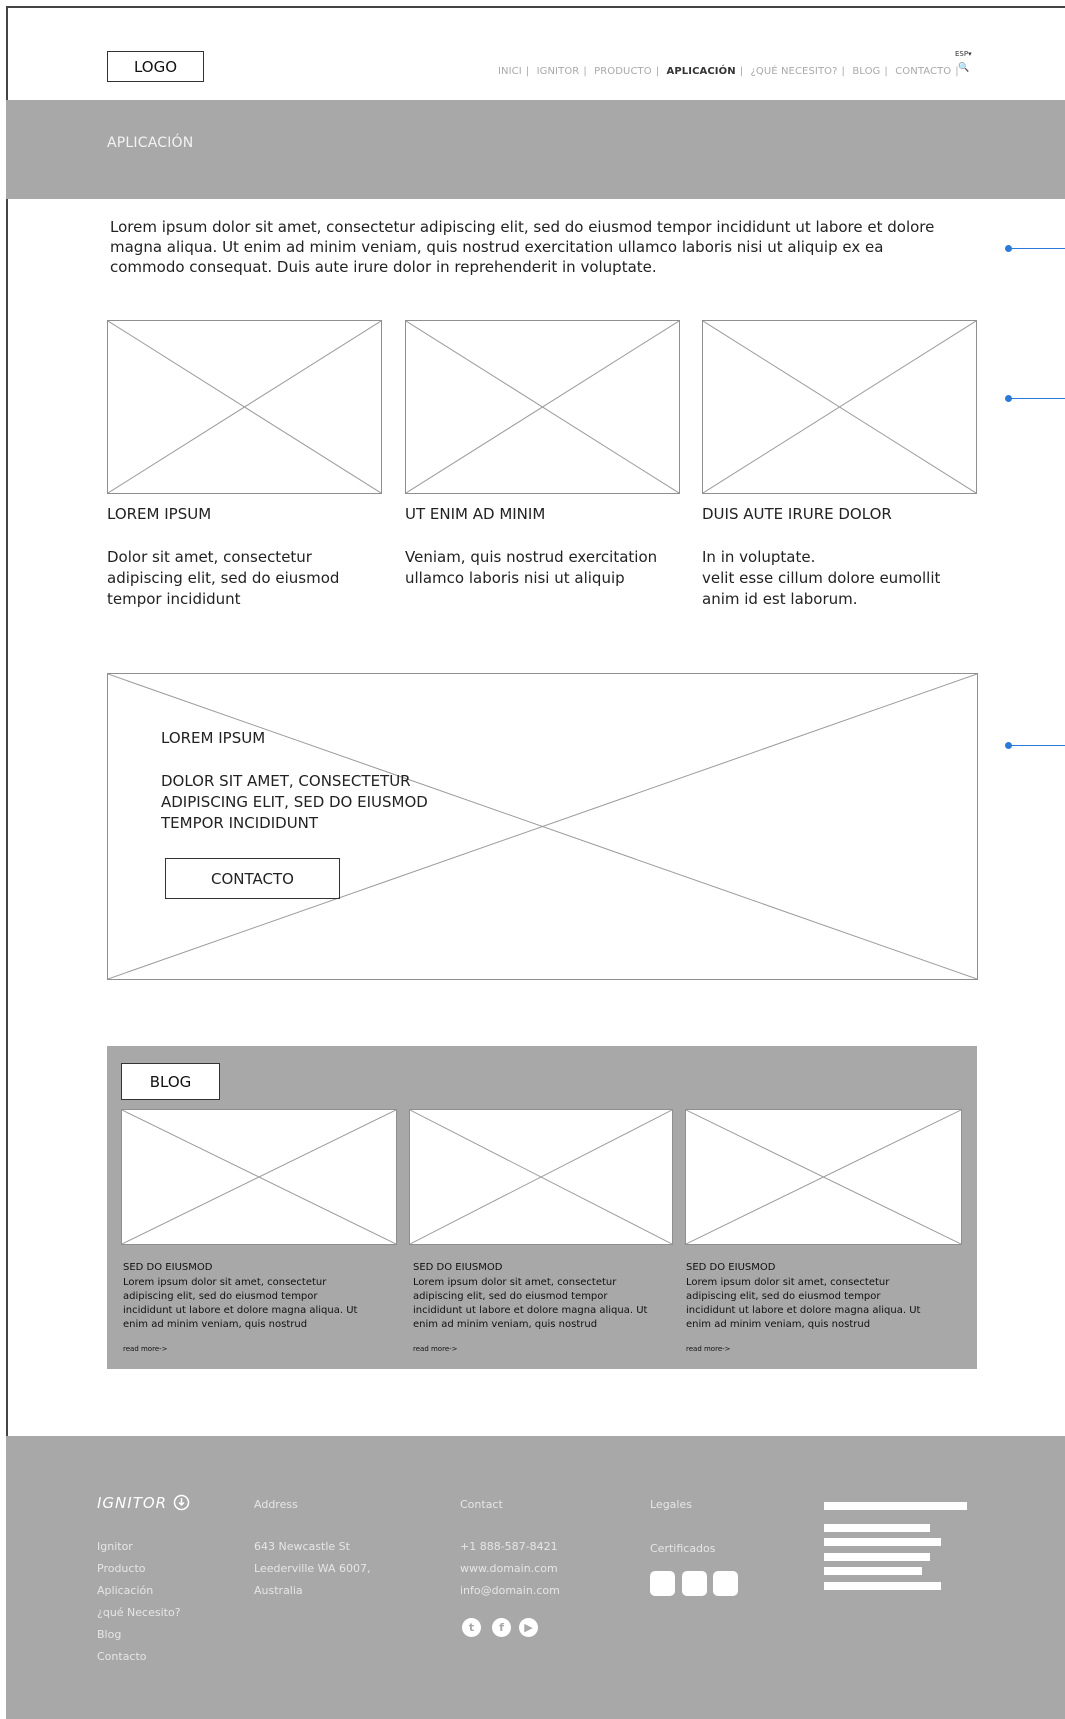 Image resolution: width=1065 pixels, height=1719 pixels. What do you see at coordinates (963, 68) in the screenshot?
I see `search-icon: 🔍` at bounding box center [963, 68].